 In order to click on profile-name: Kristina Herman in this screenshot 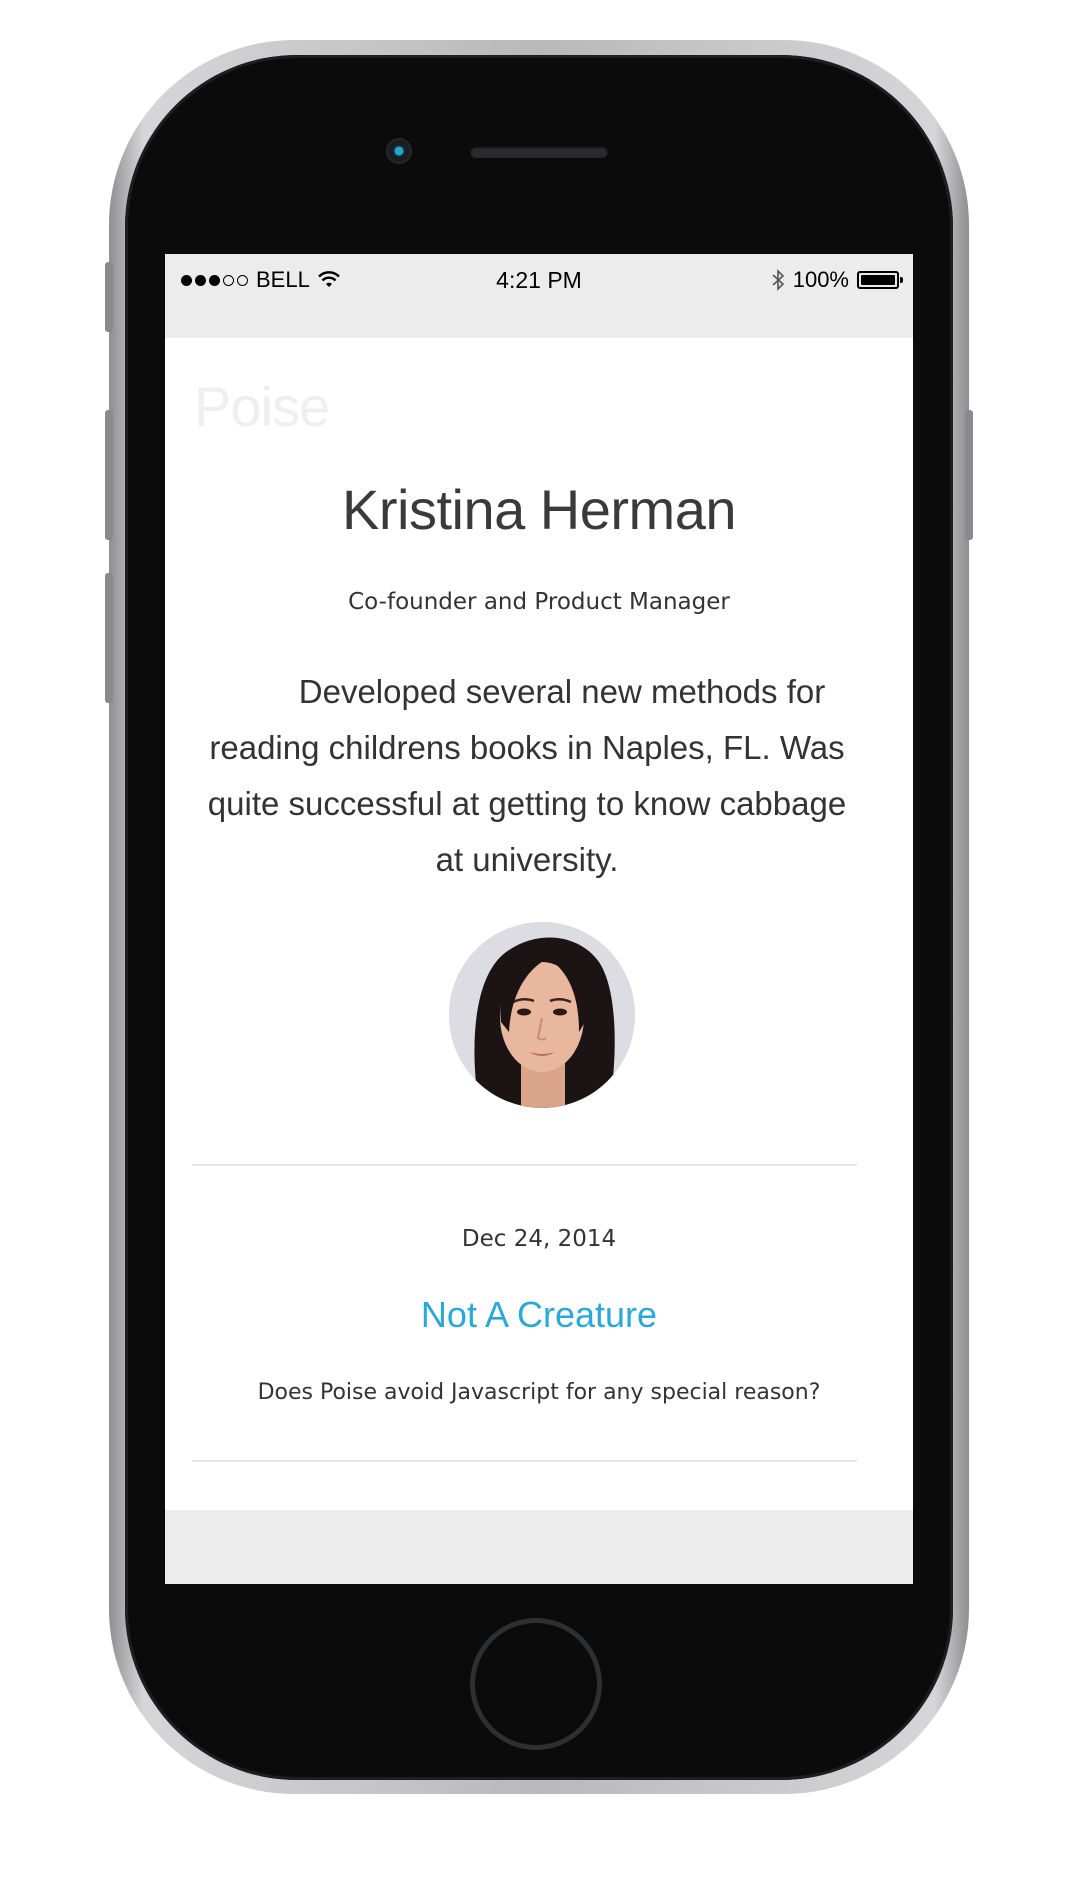, I will do `click(539, 509)`.